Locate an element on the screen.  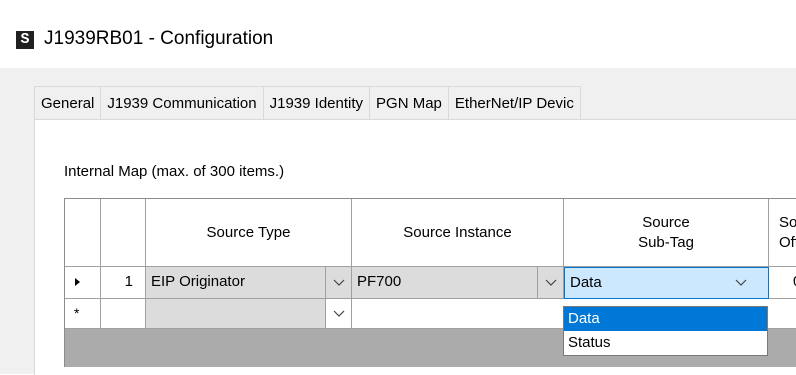
source-instance-combo: PF700 is located at coordinates (458, 283).